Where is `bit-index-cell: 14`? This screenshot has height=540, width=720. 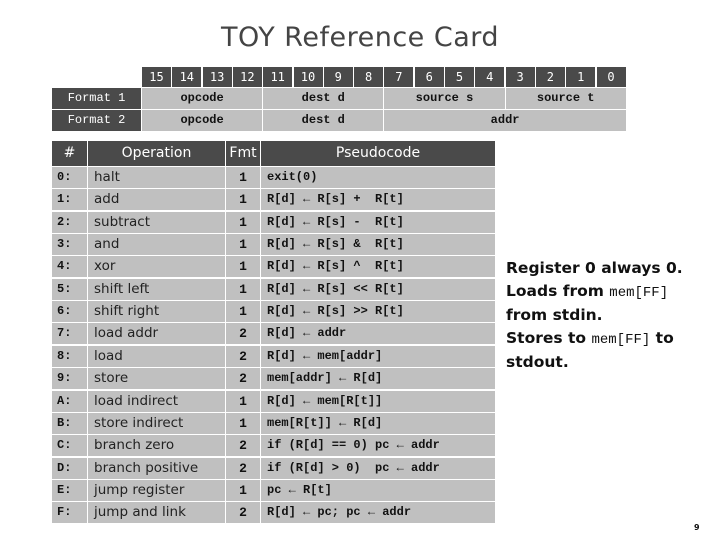 bit-index-cell: 14 is located at coordinates (187, 77).